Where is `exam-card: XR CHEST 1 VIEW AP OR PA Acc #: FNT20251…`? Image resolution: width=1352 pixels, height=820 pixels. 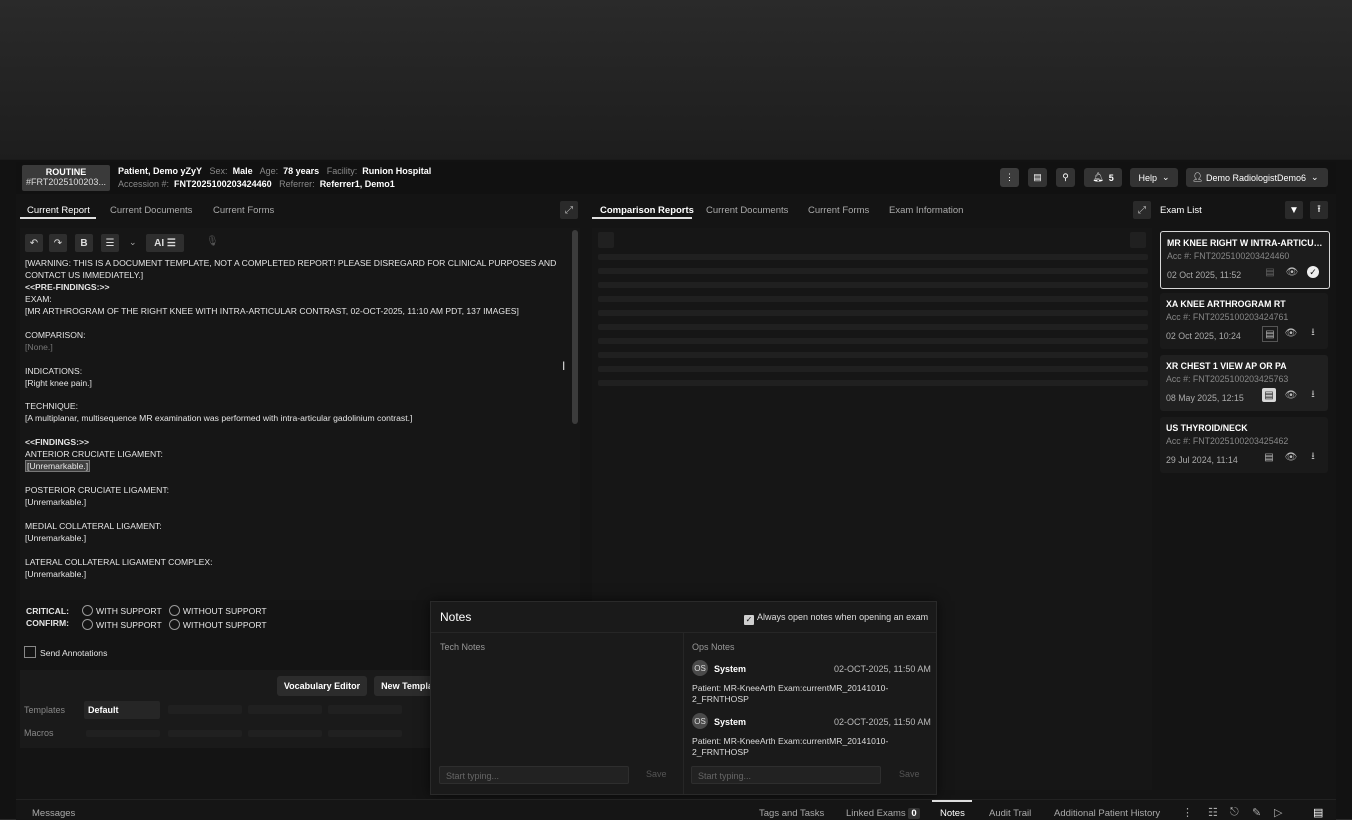 exam-card: XR CHEST 1 VIEW AP OR PA Acc #: FNT20251… is located at coordinates (1244, 383).